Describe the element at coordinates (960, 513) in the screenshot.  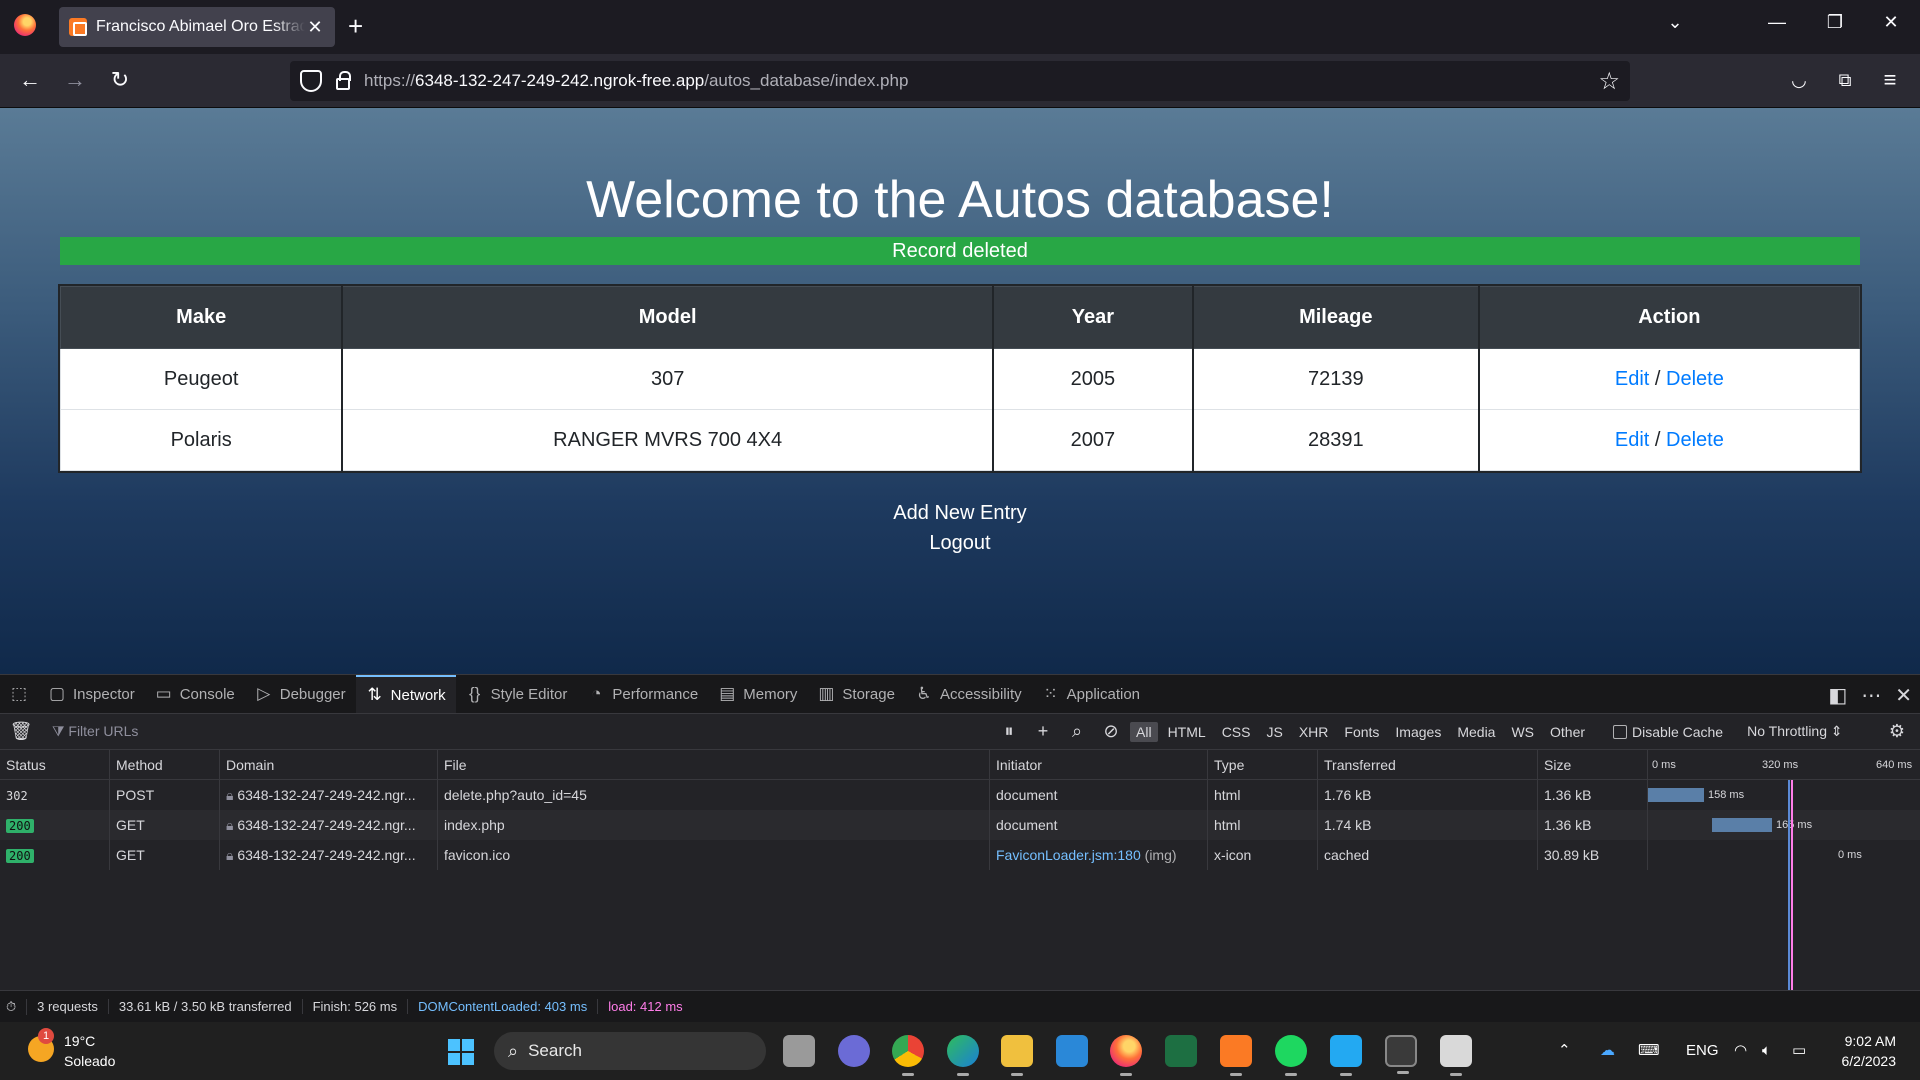
I see `add-new-entry-link: Add New Entry` at that location.